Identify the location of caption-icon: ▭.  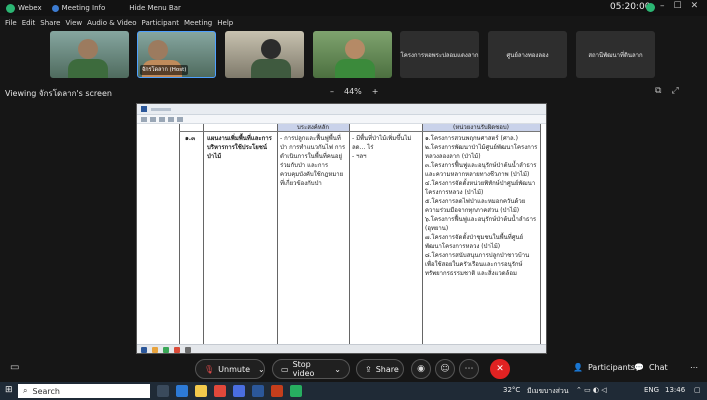
(14, 367).